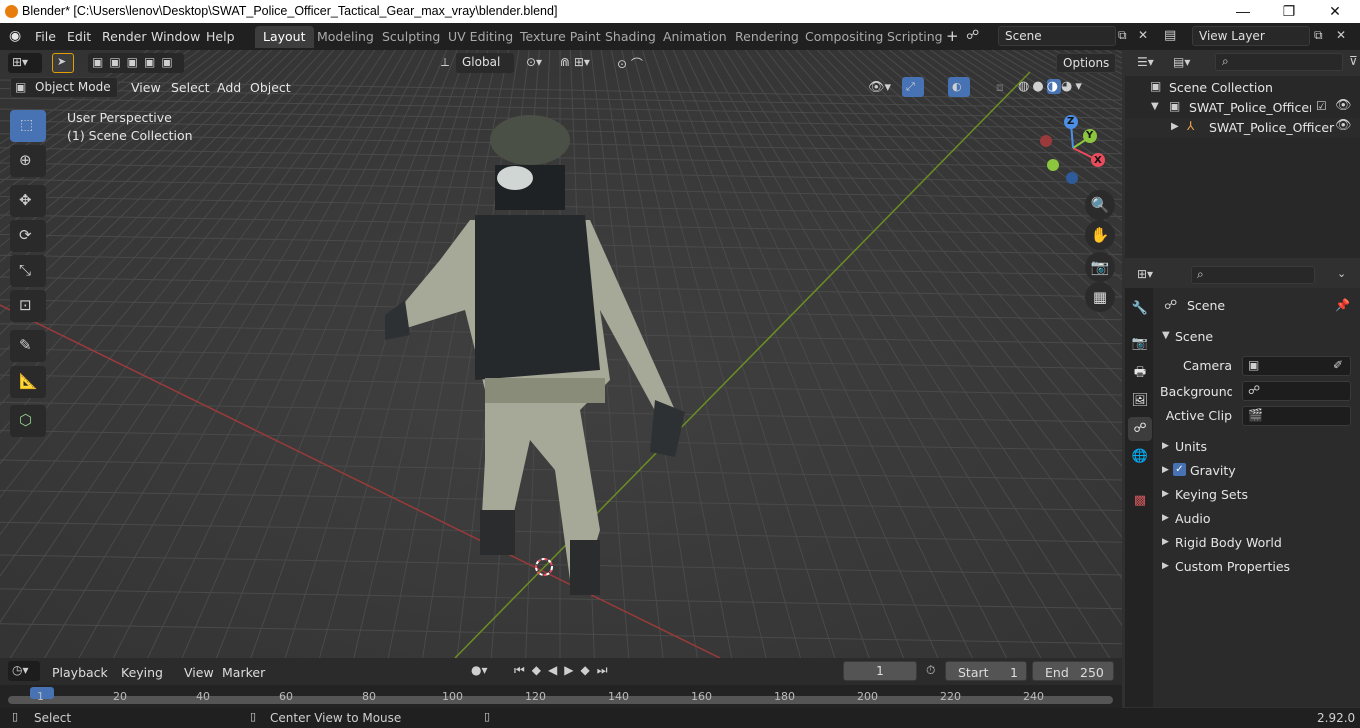 The width and height of the screenshot is (1360, 728). What do you see at coordinates (45, 36) in the screenshot?
I see `menu-file: File` at bounding box center [45, 36].